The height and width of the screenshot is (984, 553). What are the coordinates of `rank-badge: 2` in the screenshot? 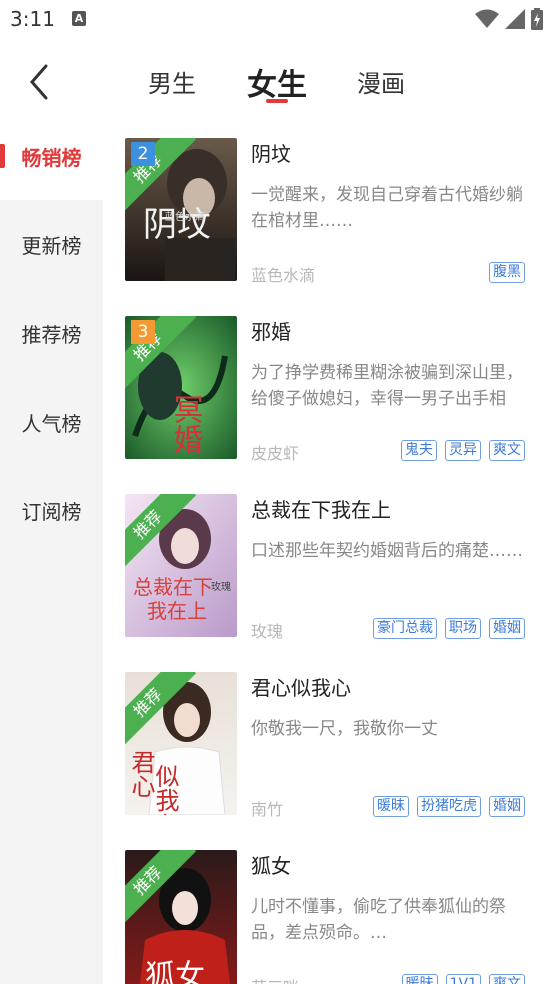 It's located at (143, 154).